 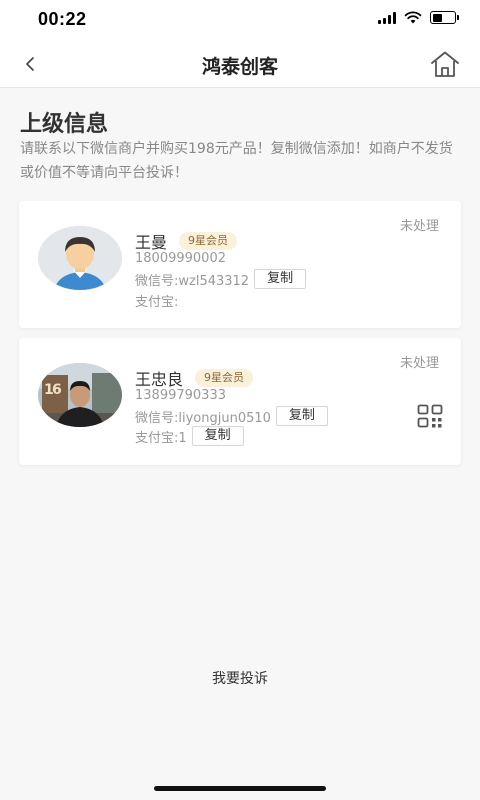 I want to click on section-title: 上级信息, so click(x=64, y=124).